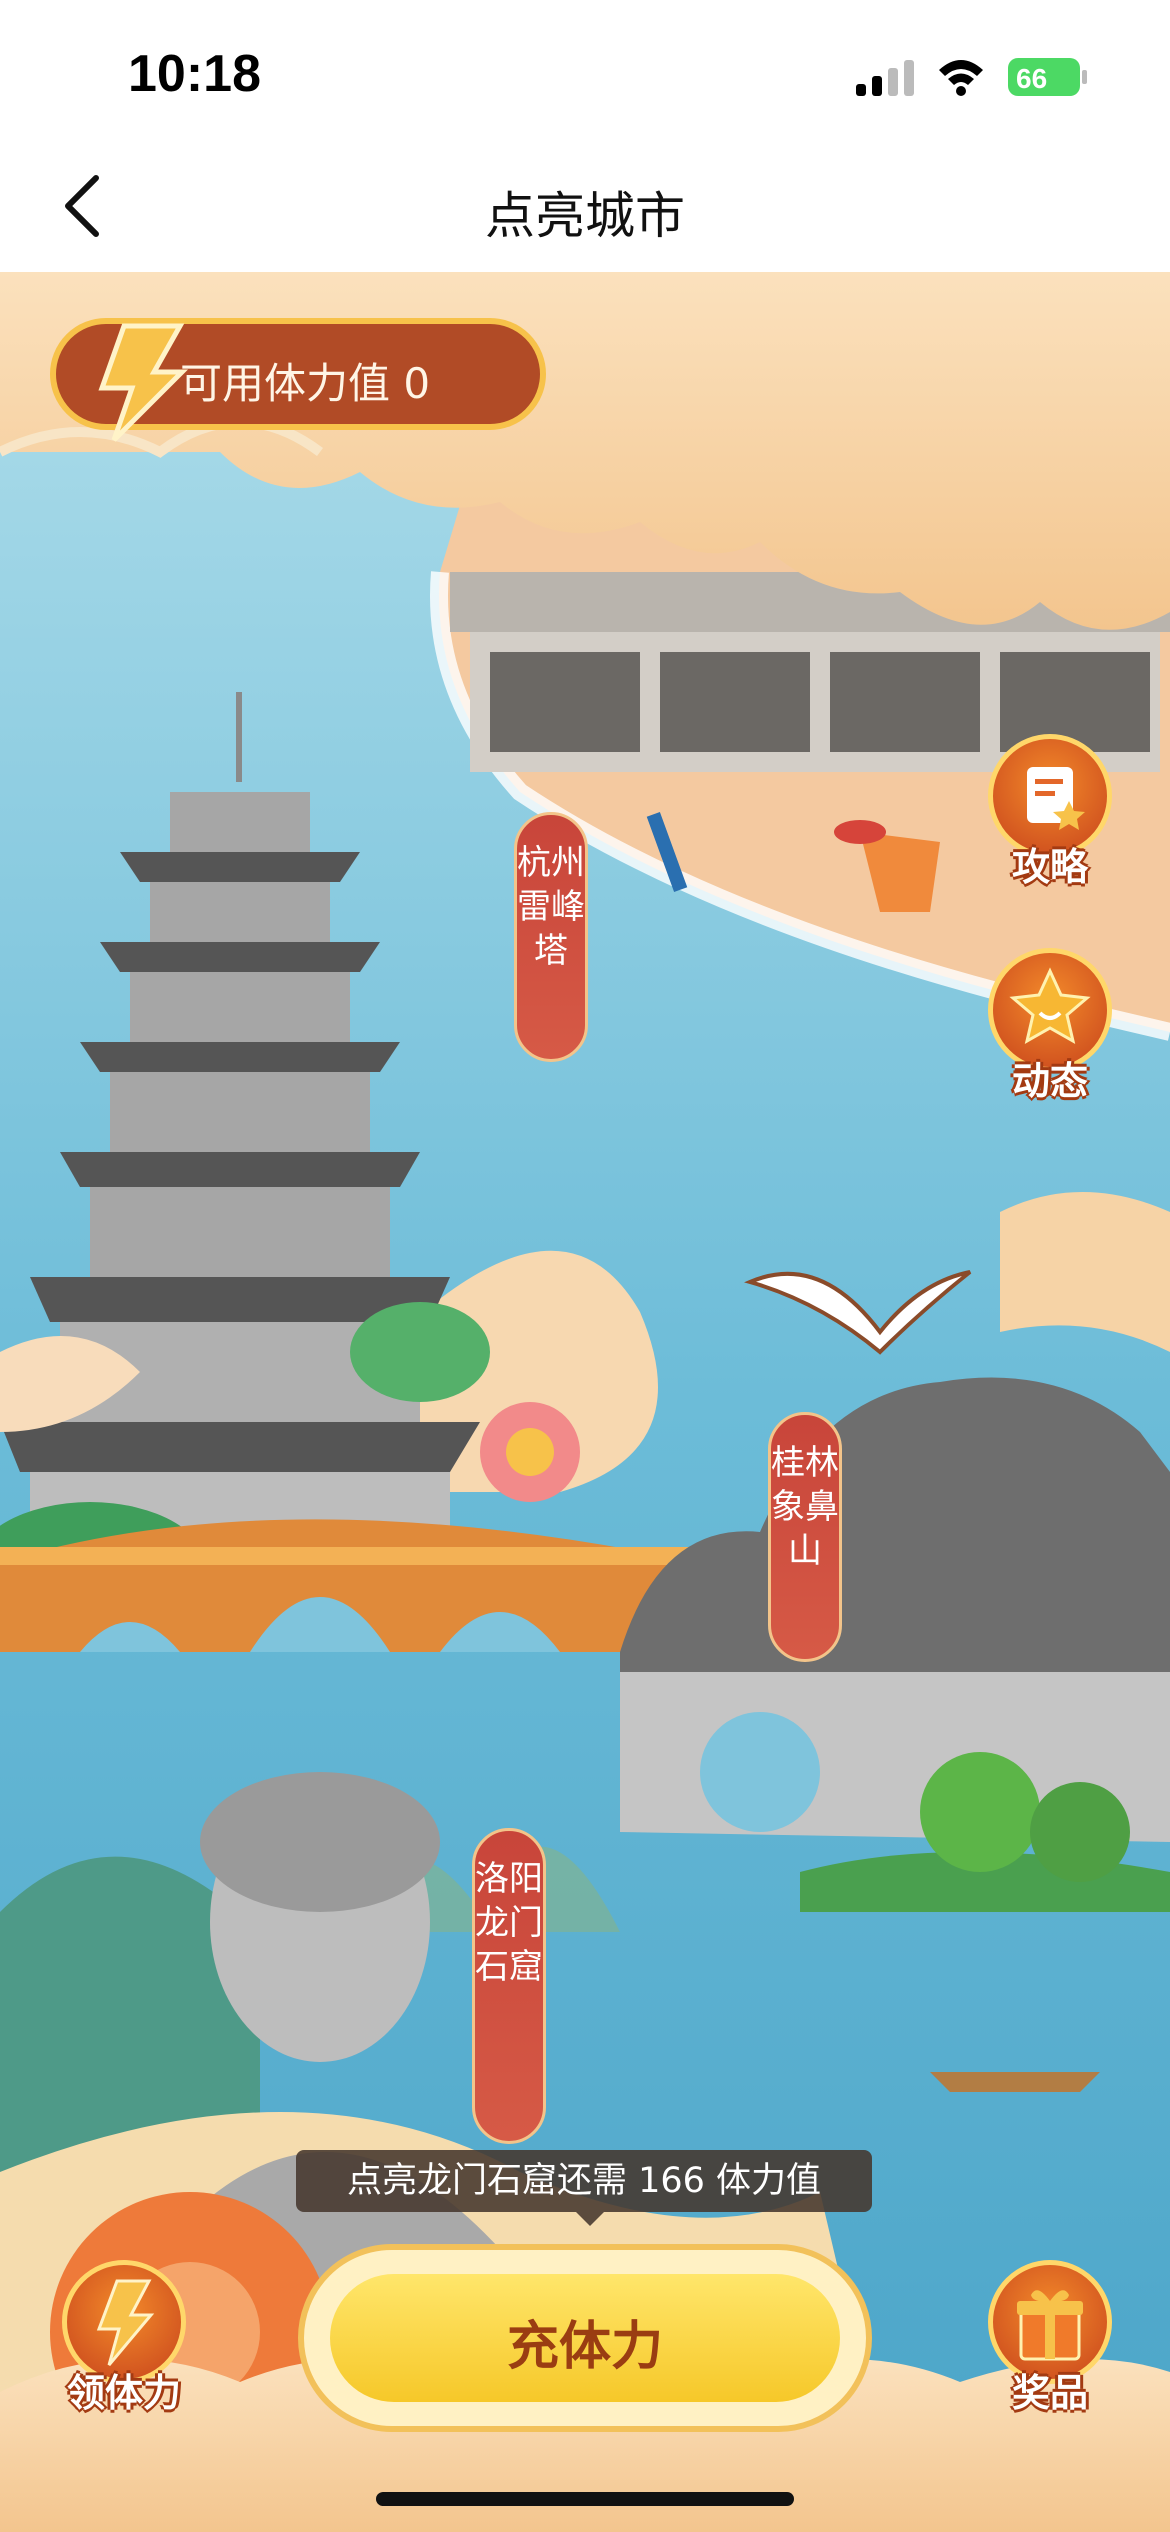 Image resolution: width=1170 pixels, height=2532 pixels. Describe the element at coordinates (584, 2347) in the screenshot. I see `charge-energy-label: 充体力` at that location.